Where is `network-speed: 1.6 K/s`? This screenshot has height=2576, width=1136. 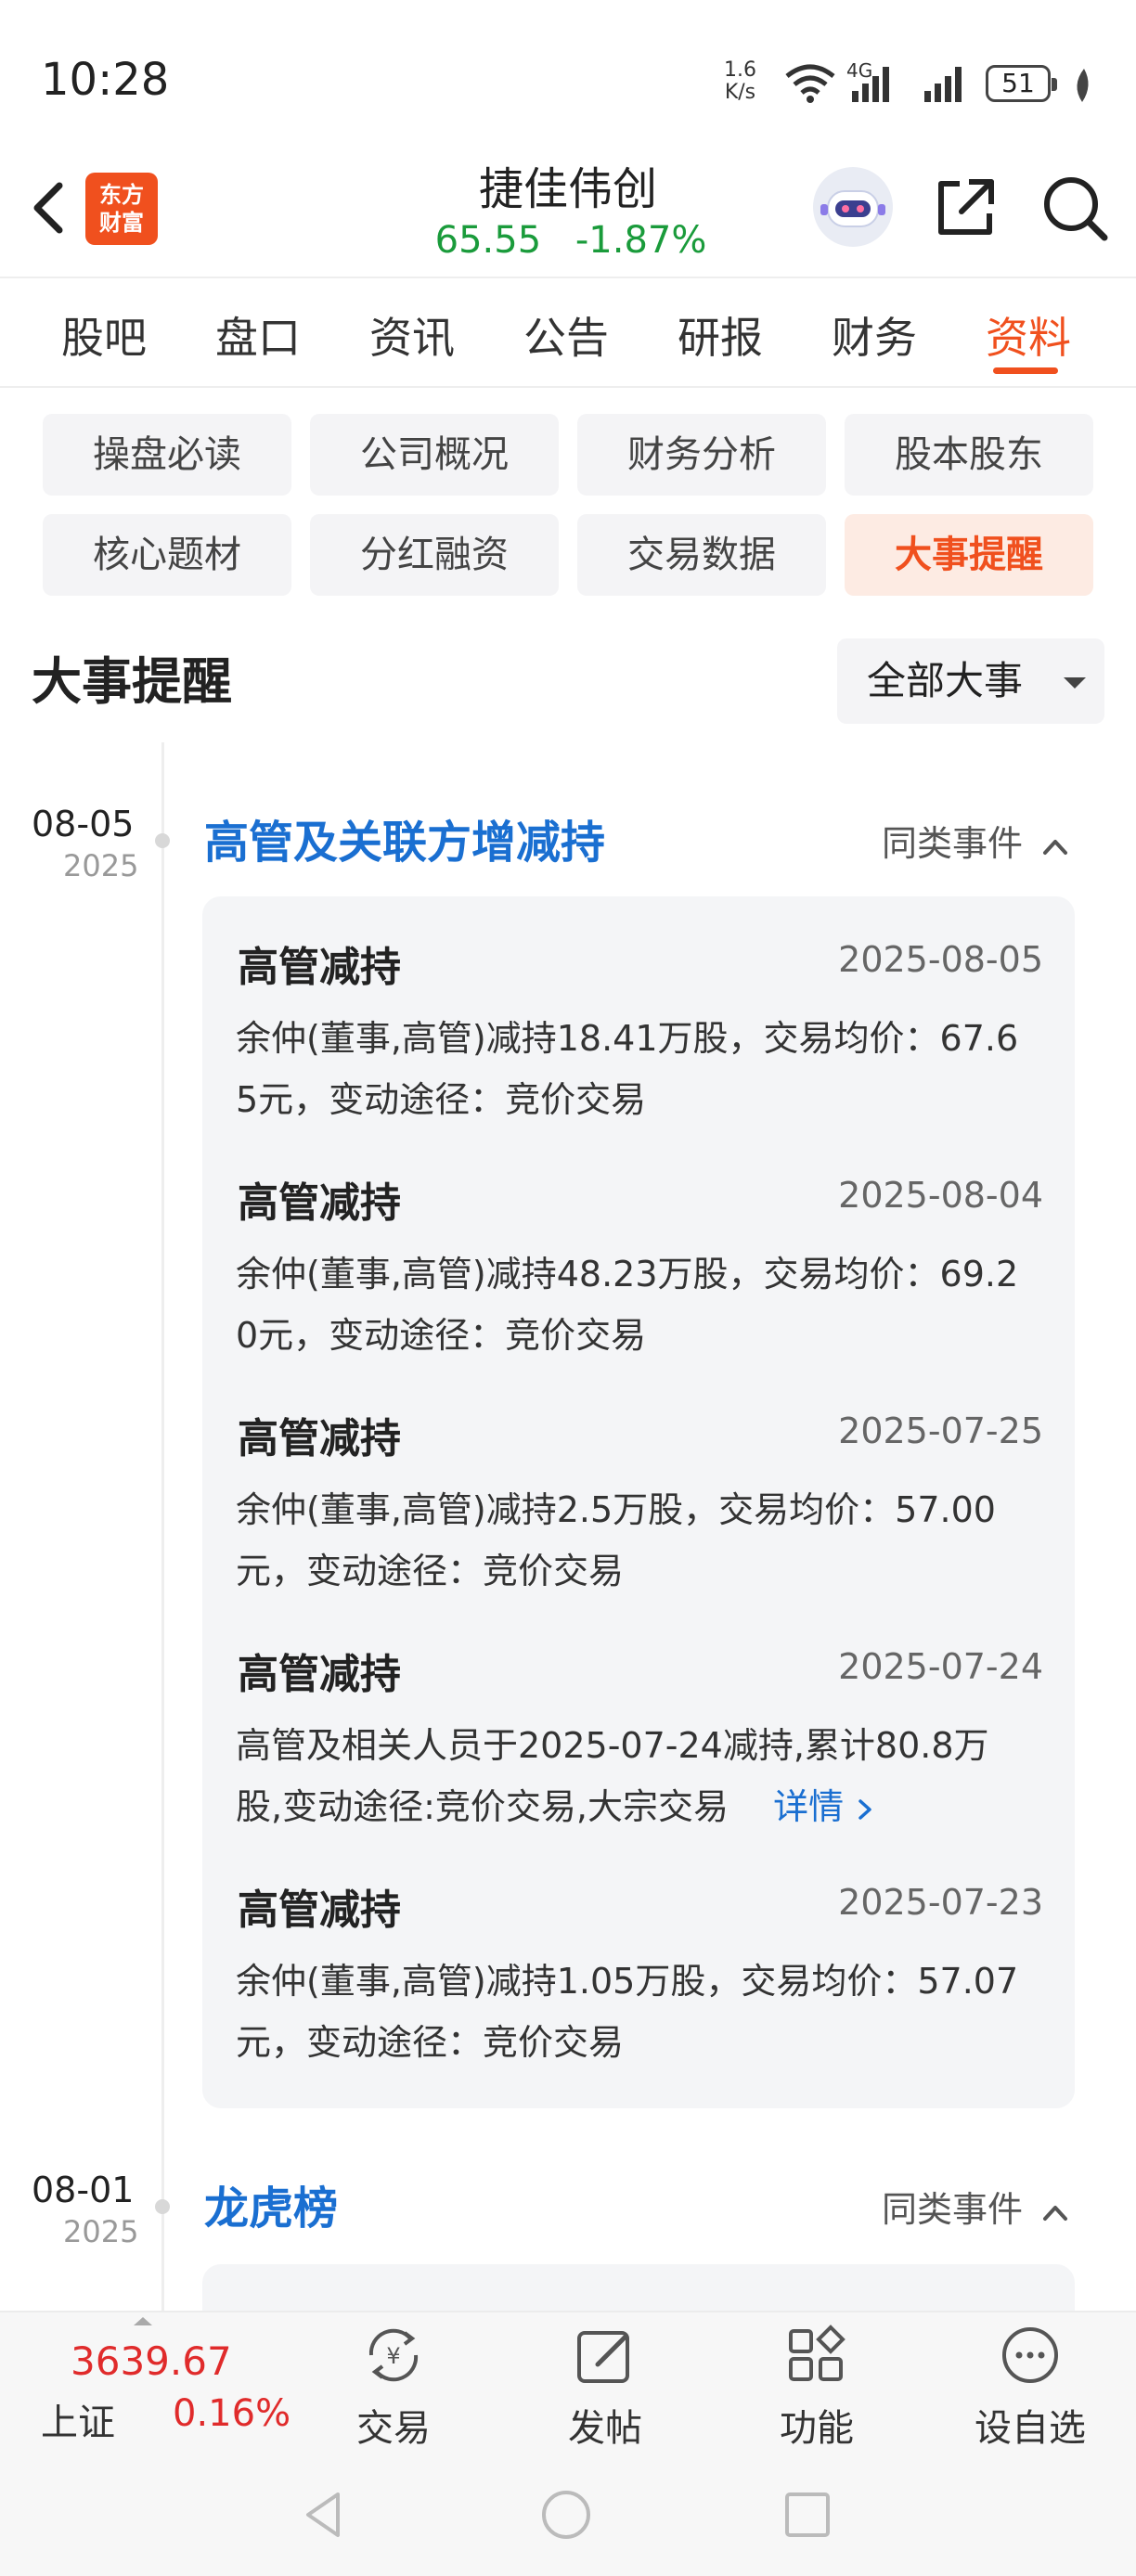 network-speed: 1.6 K/s is located at coordinates (740, 81).